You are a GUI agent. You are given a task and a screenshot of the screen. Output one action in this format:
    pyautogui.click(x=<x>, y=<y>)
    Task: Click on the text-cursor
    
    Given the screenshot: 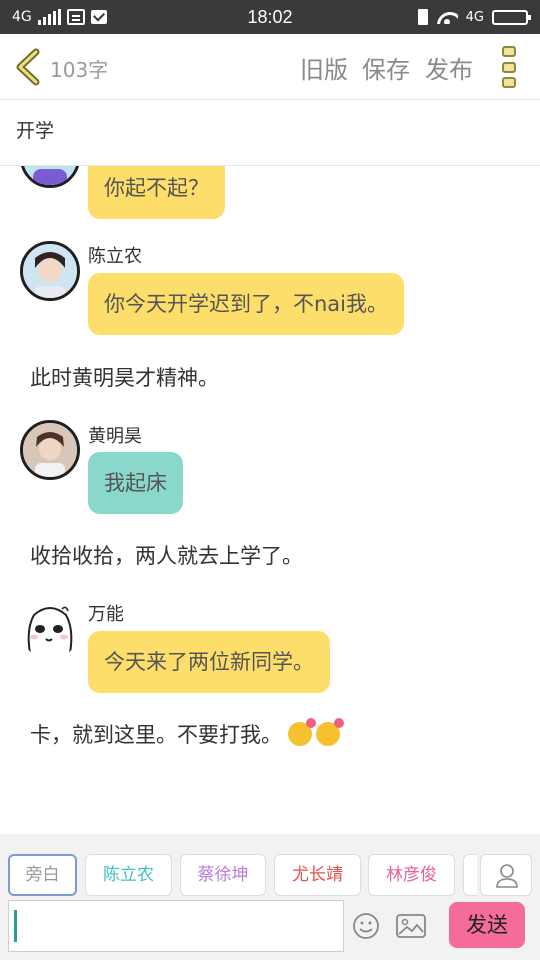 What is the action you would take?
    pyautogui.click(x=15, y=926)
    